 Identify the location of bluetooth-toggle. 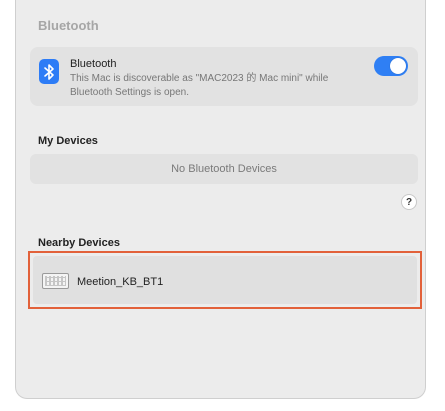
(391, 66).